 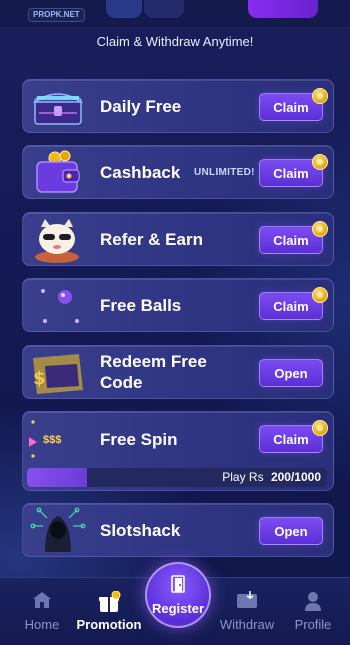 What do you see at coordinates (151, 239) in the screenshot?
I see `card-title: Refer & Earn` at bounding box center [151, 239].